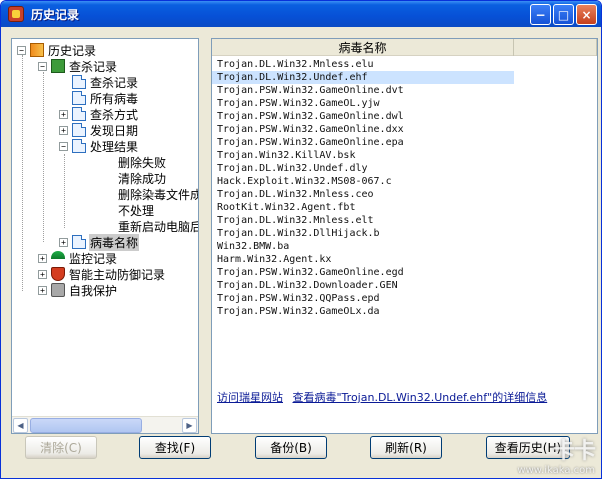  What do you see at coordinates (61, 447) in the screenshot?
I see `clear-button: 清除(C)` at bounding box center [61, 447].